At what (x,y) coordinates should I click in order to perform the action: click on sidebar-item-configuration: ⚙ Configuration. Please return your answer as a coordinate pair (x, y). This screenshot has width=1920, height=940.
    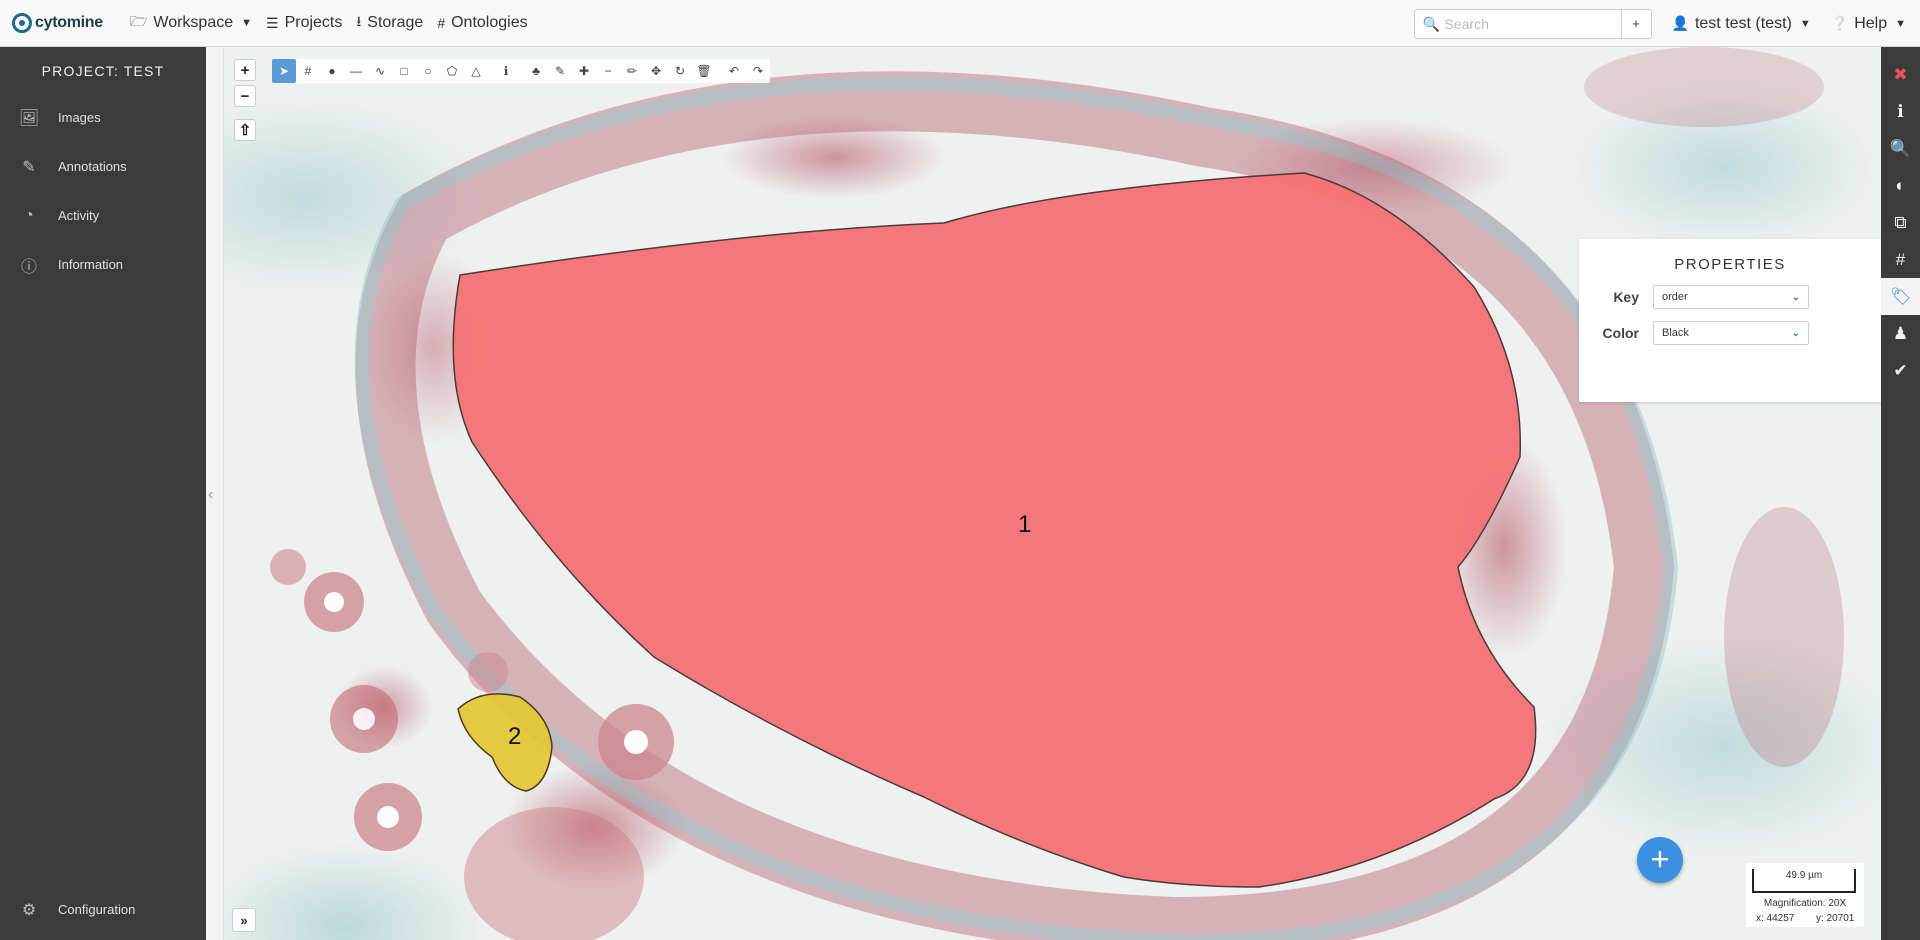
    Looking at the image, I should click on (103, 909).